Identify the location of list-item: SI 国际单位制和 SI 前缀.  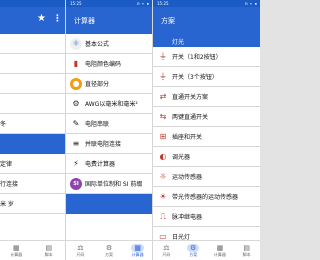
(109, 184).